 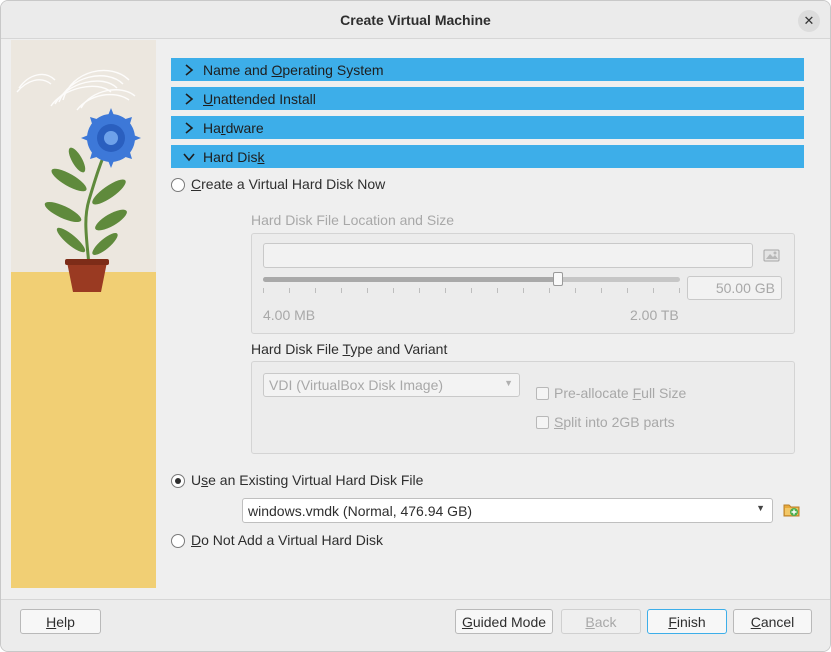 I want to click on close-button: ✕, so click(x=809, y=21).